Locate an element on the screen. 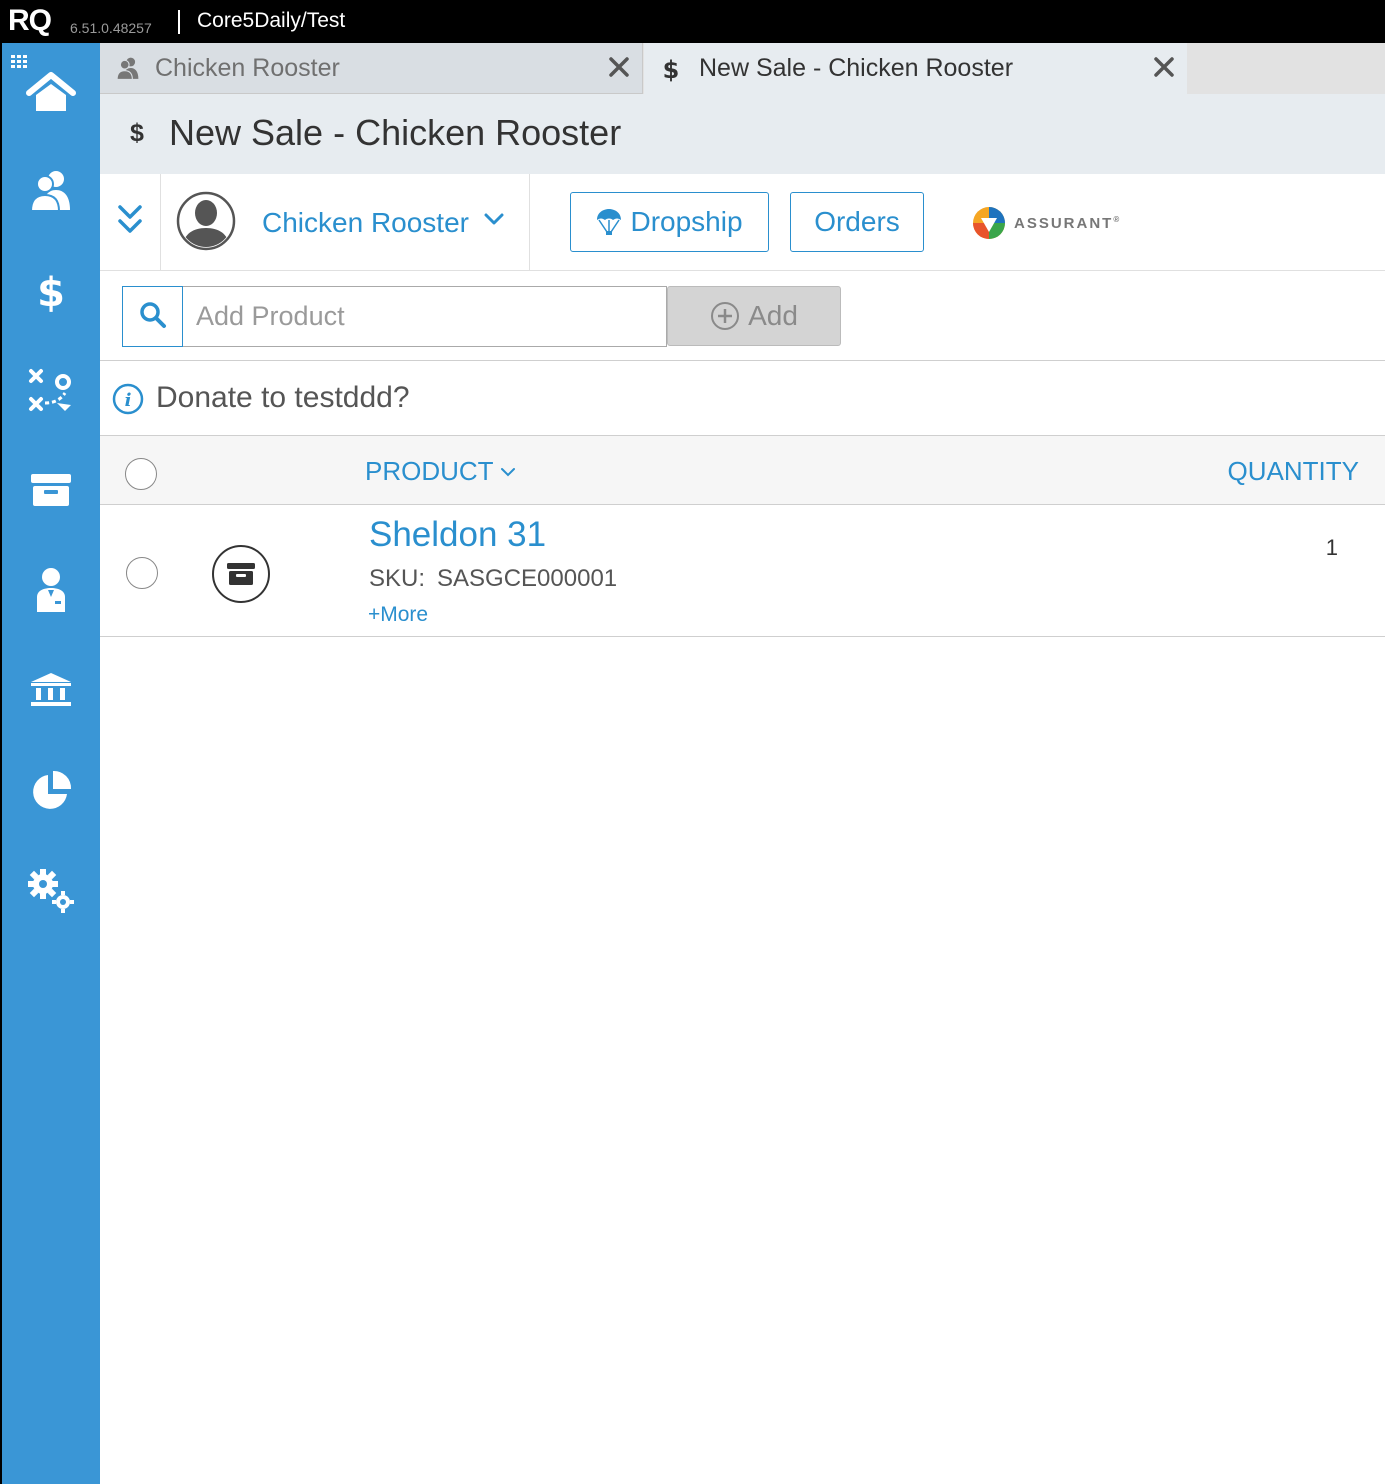 The width and height of the screenshot is (1385, 1484). product-quantity: 1 is located at coordinates (1332, 548).